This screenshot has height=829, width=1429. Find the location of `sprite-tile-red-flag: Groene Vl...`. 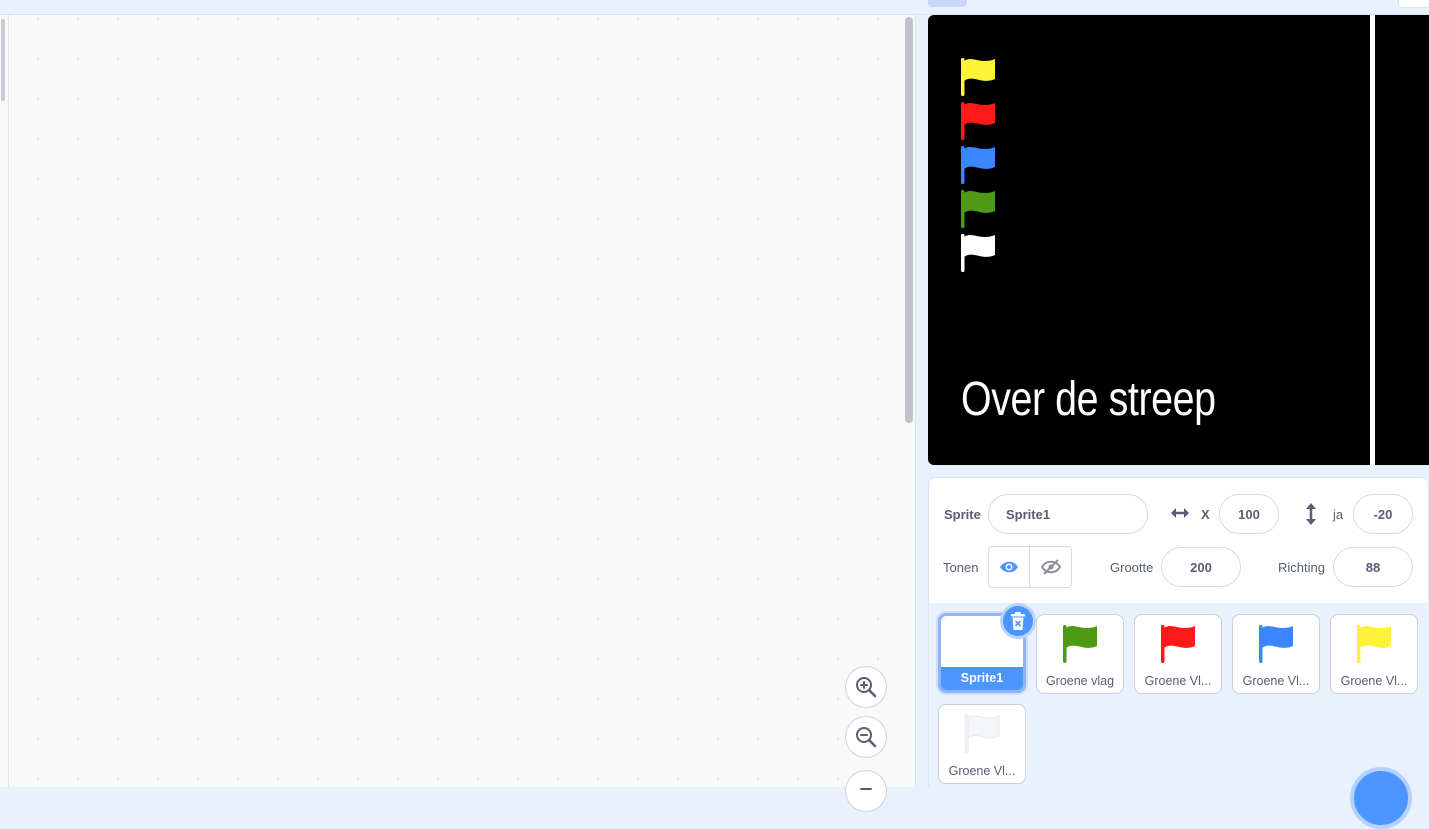

sprite-tile-red-flag: Groene Vl... is located at coordinates (1178, 654).